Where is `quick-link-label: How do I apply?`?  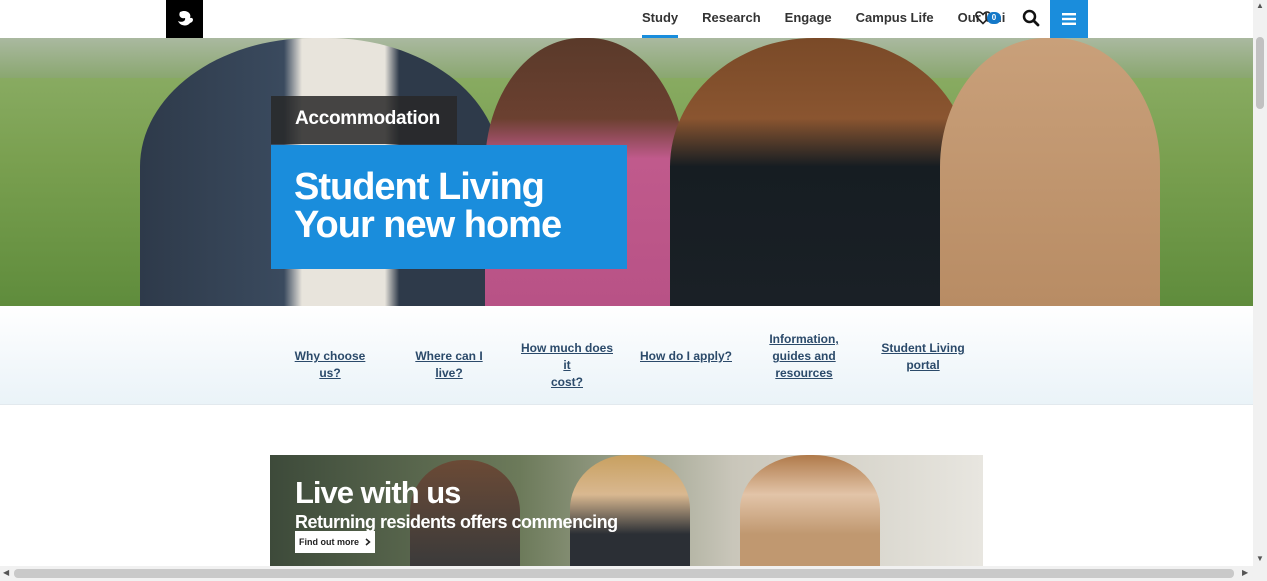
quick-link-label: How do I apply? is located at coordinates (686, 356).